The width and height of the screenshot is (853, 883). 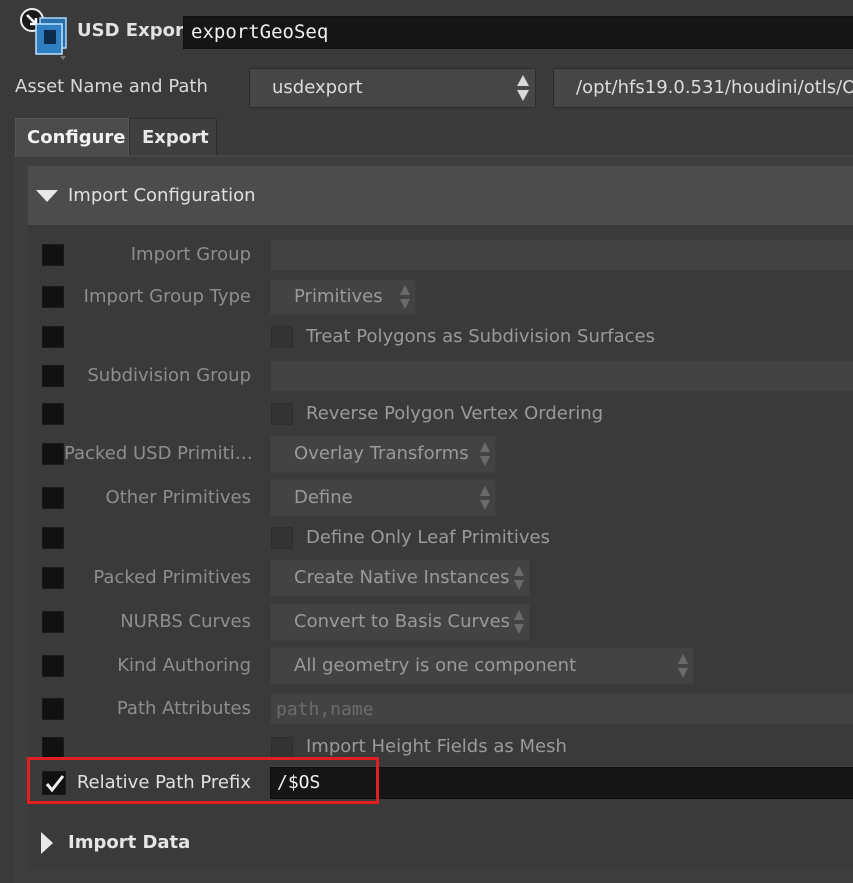 I want to click on nurbs-curves-enable-checkbox, so click(x=53, y=622).